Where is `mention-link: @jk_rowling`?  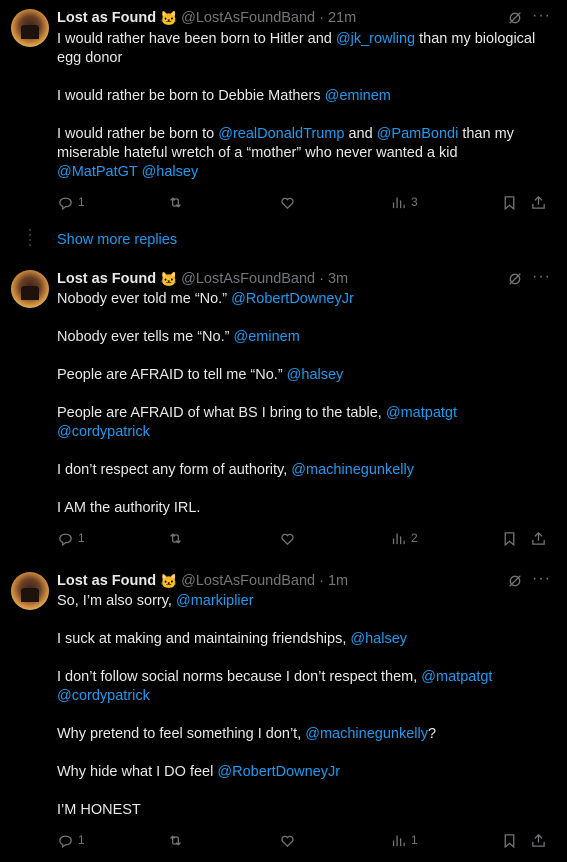
mention-link: @jk_rowling is located at coordinates (375, 39).